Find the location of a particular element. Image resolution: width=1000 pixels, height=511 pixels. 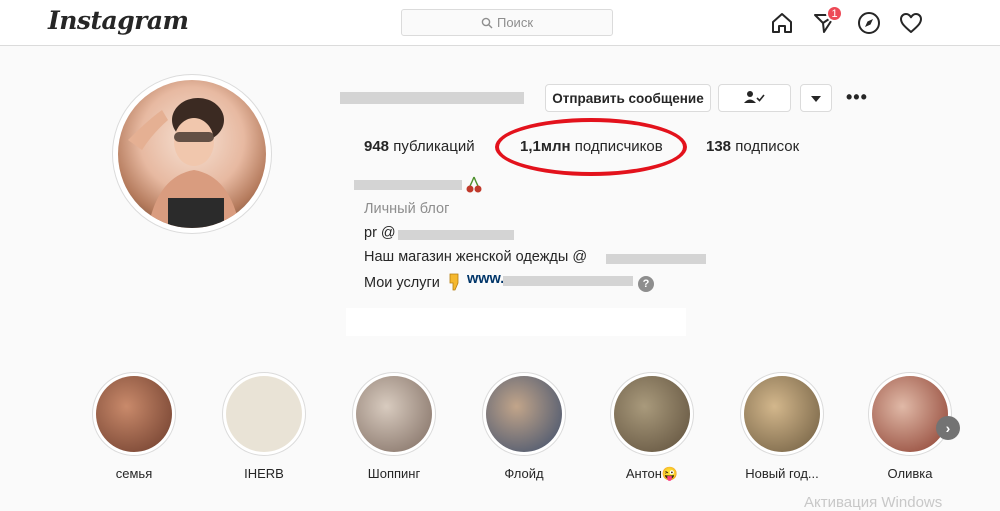

highlight-label: Антон😜 is located at coordinates (652, 473).